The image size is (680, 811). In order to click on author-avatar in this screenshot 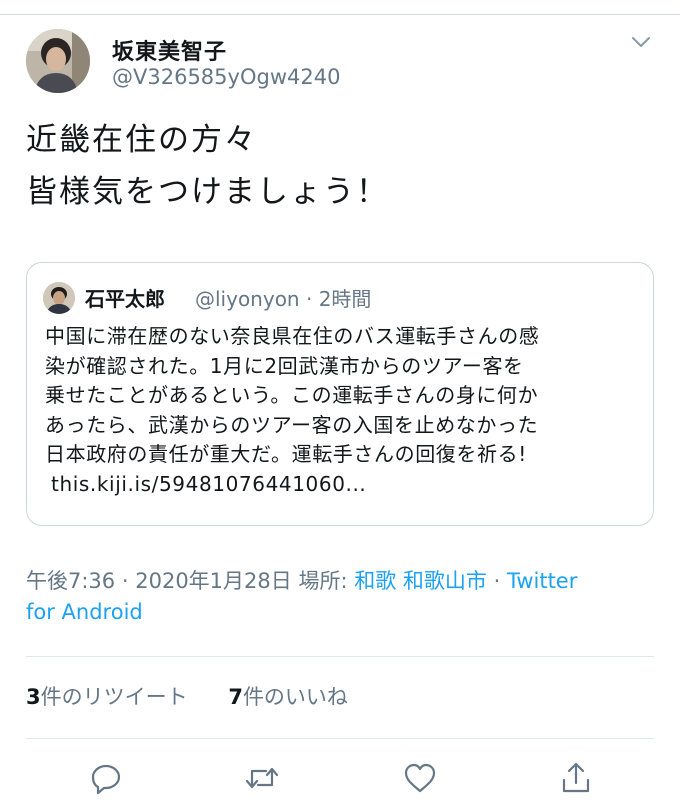, I will do `click(58, 61)`.